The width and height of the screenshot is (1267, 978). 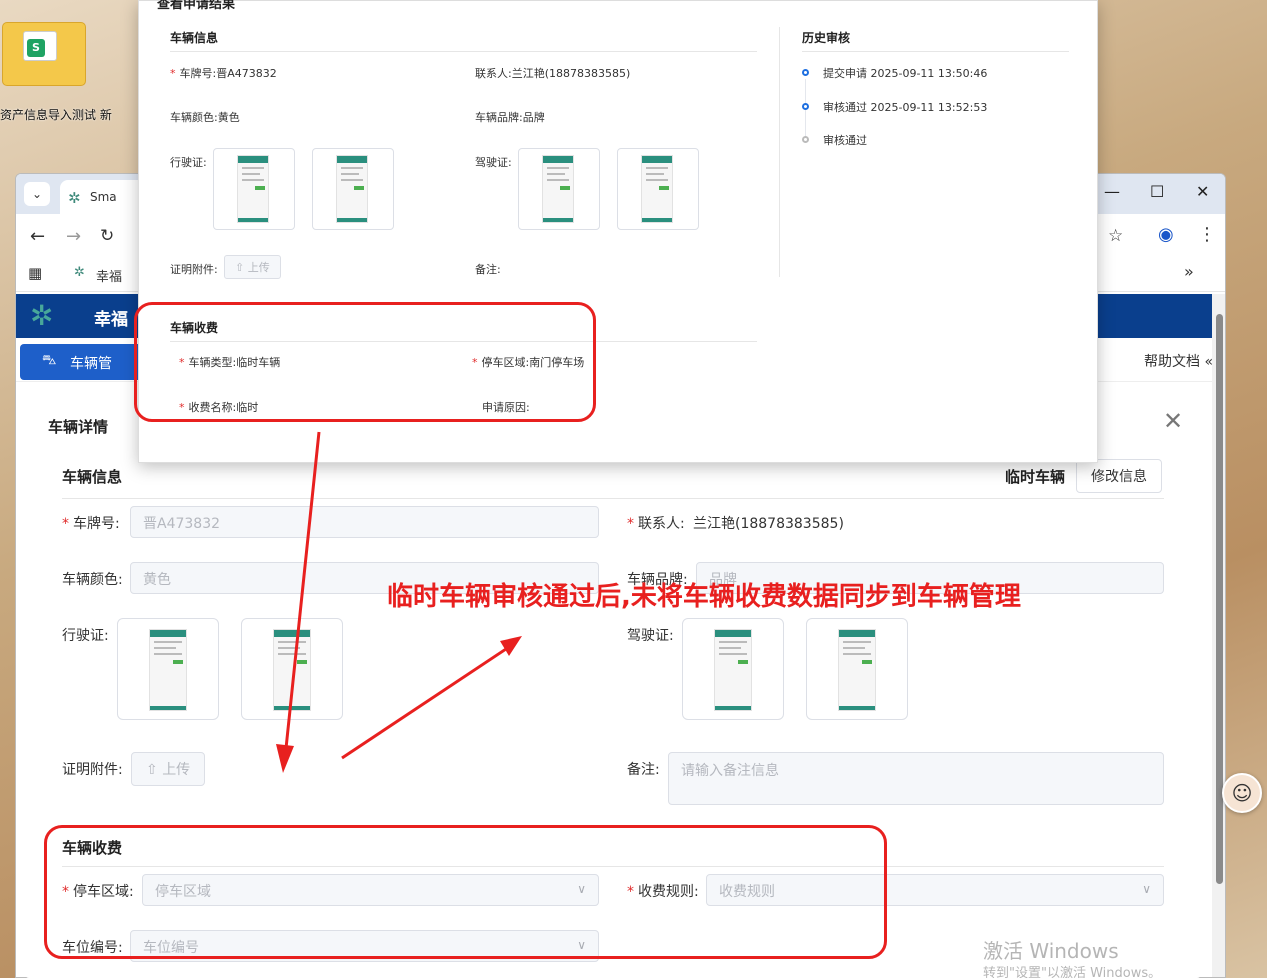 I want to click on arrow-down-line, so click(x=302, y=595).